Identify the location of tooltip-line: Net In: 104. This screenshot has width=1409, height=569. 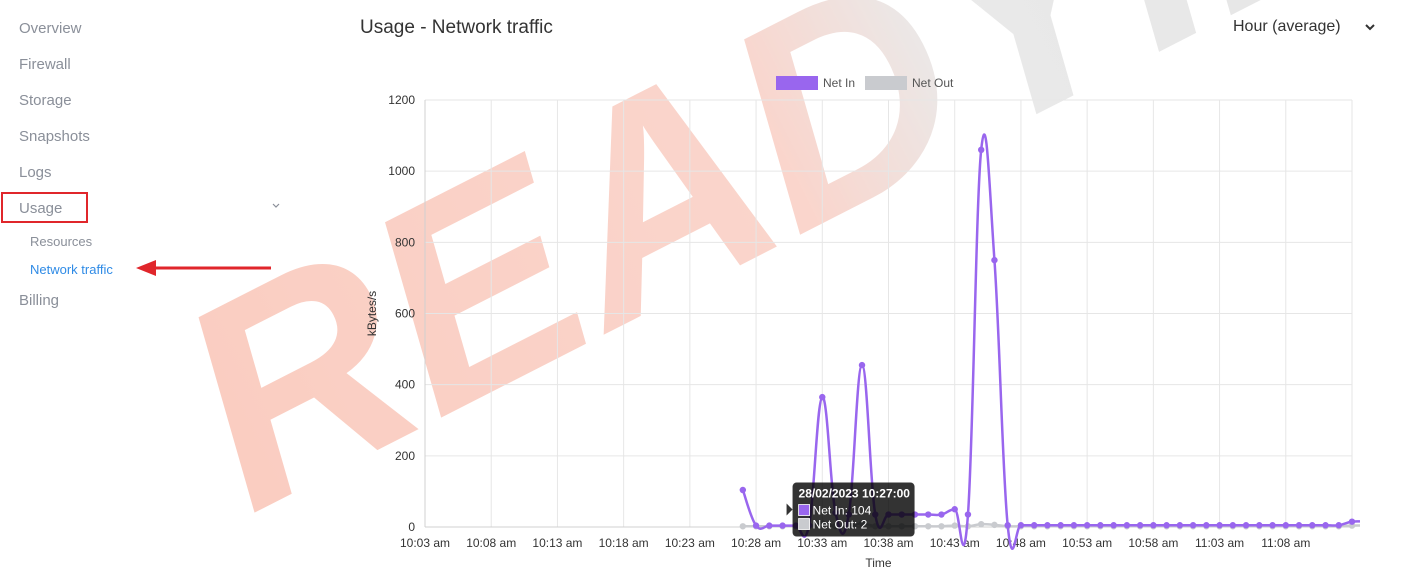
(842, 511).